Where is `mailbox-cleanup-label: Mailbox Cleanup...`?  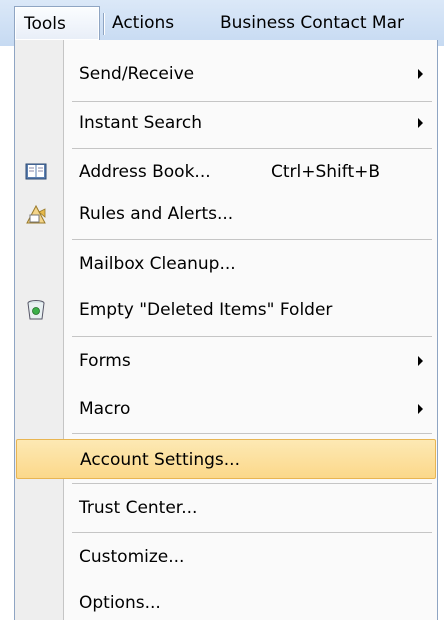 mailbox-cleanup-label: Mailbox Cleanup... is located at coordinates (157, 264).